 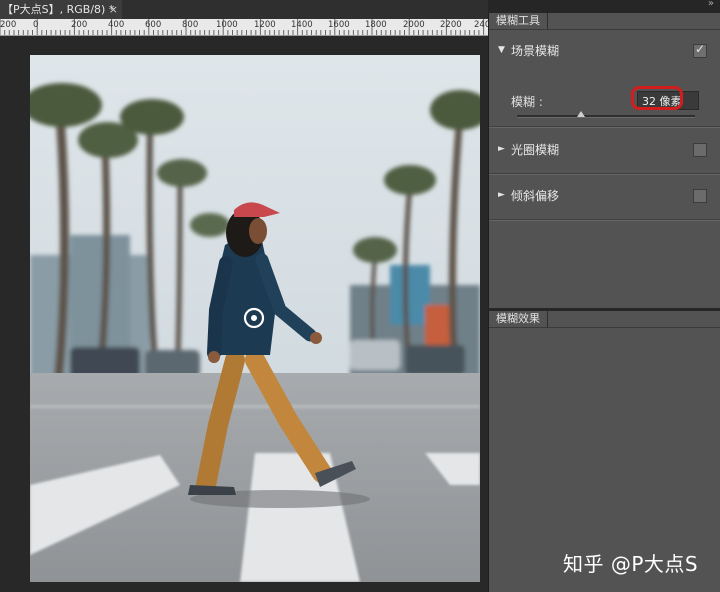 What do you see at coordinates (535, 50) in the screenshot?
I see `section-field-blur-label: 场景模糊` at bounding box center [535, 50].